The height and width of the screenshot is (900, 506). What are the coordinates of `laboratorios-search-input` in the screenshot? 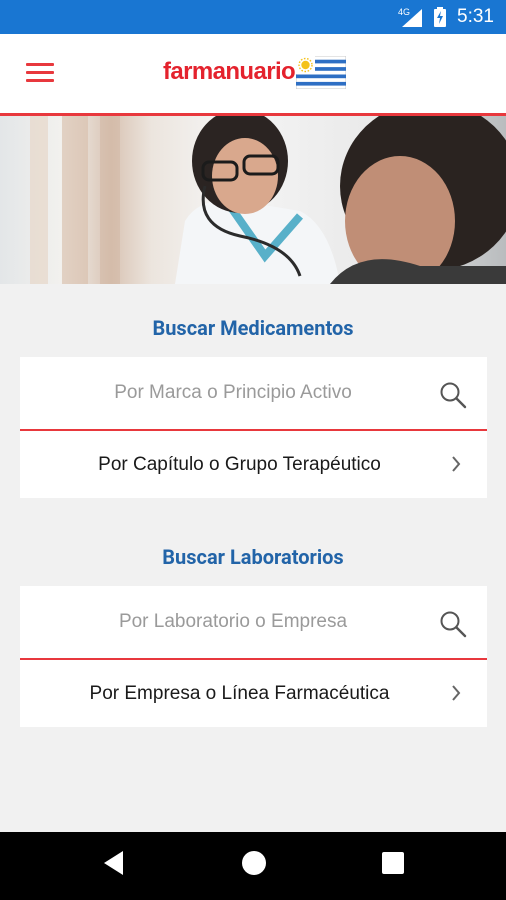 It's located at (230, 622).